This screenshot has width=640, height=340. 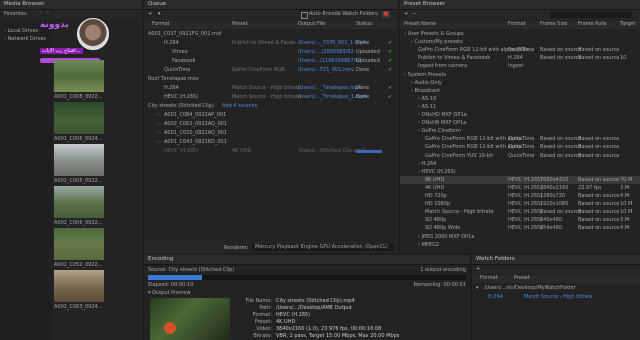 What do you see at coordinates (271, 52) in the screenshot?
I see `queue-item-2: Vimeo/Users/..../1895983/62 Uploaded ✔` at bounding box center [271, 52].